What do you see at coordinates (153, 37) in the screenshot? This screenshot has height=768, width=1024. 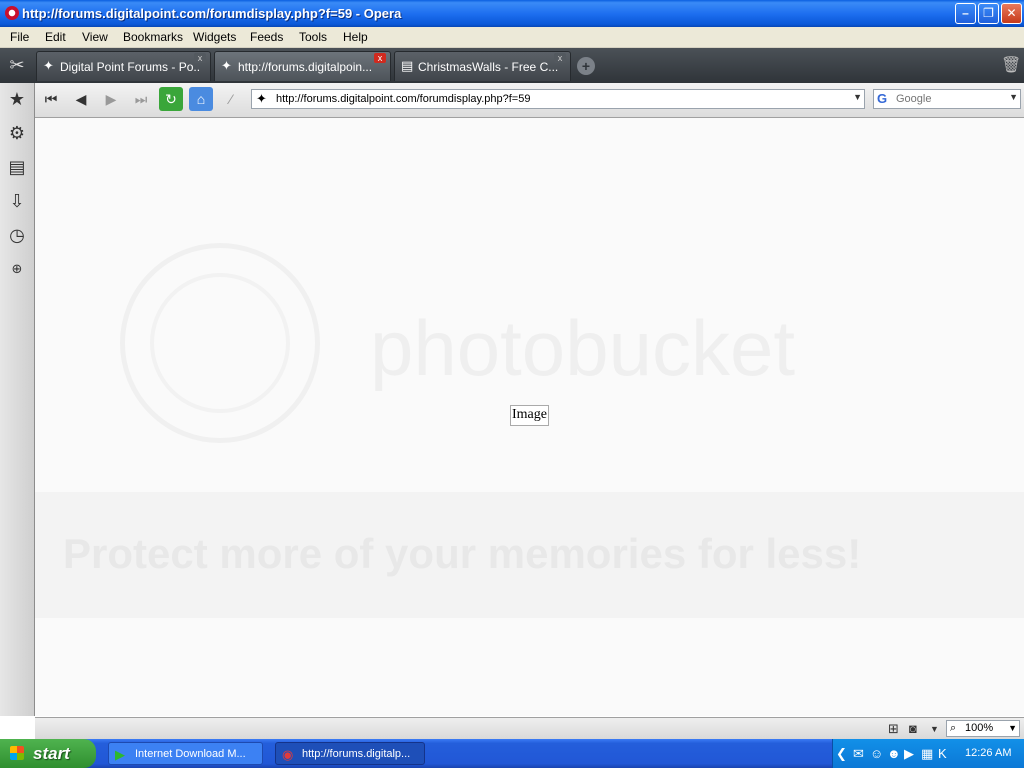 I see `menu-bookmarks: Bookmarks` at bounding box center [153, 37].